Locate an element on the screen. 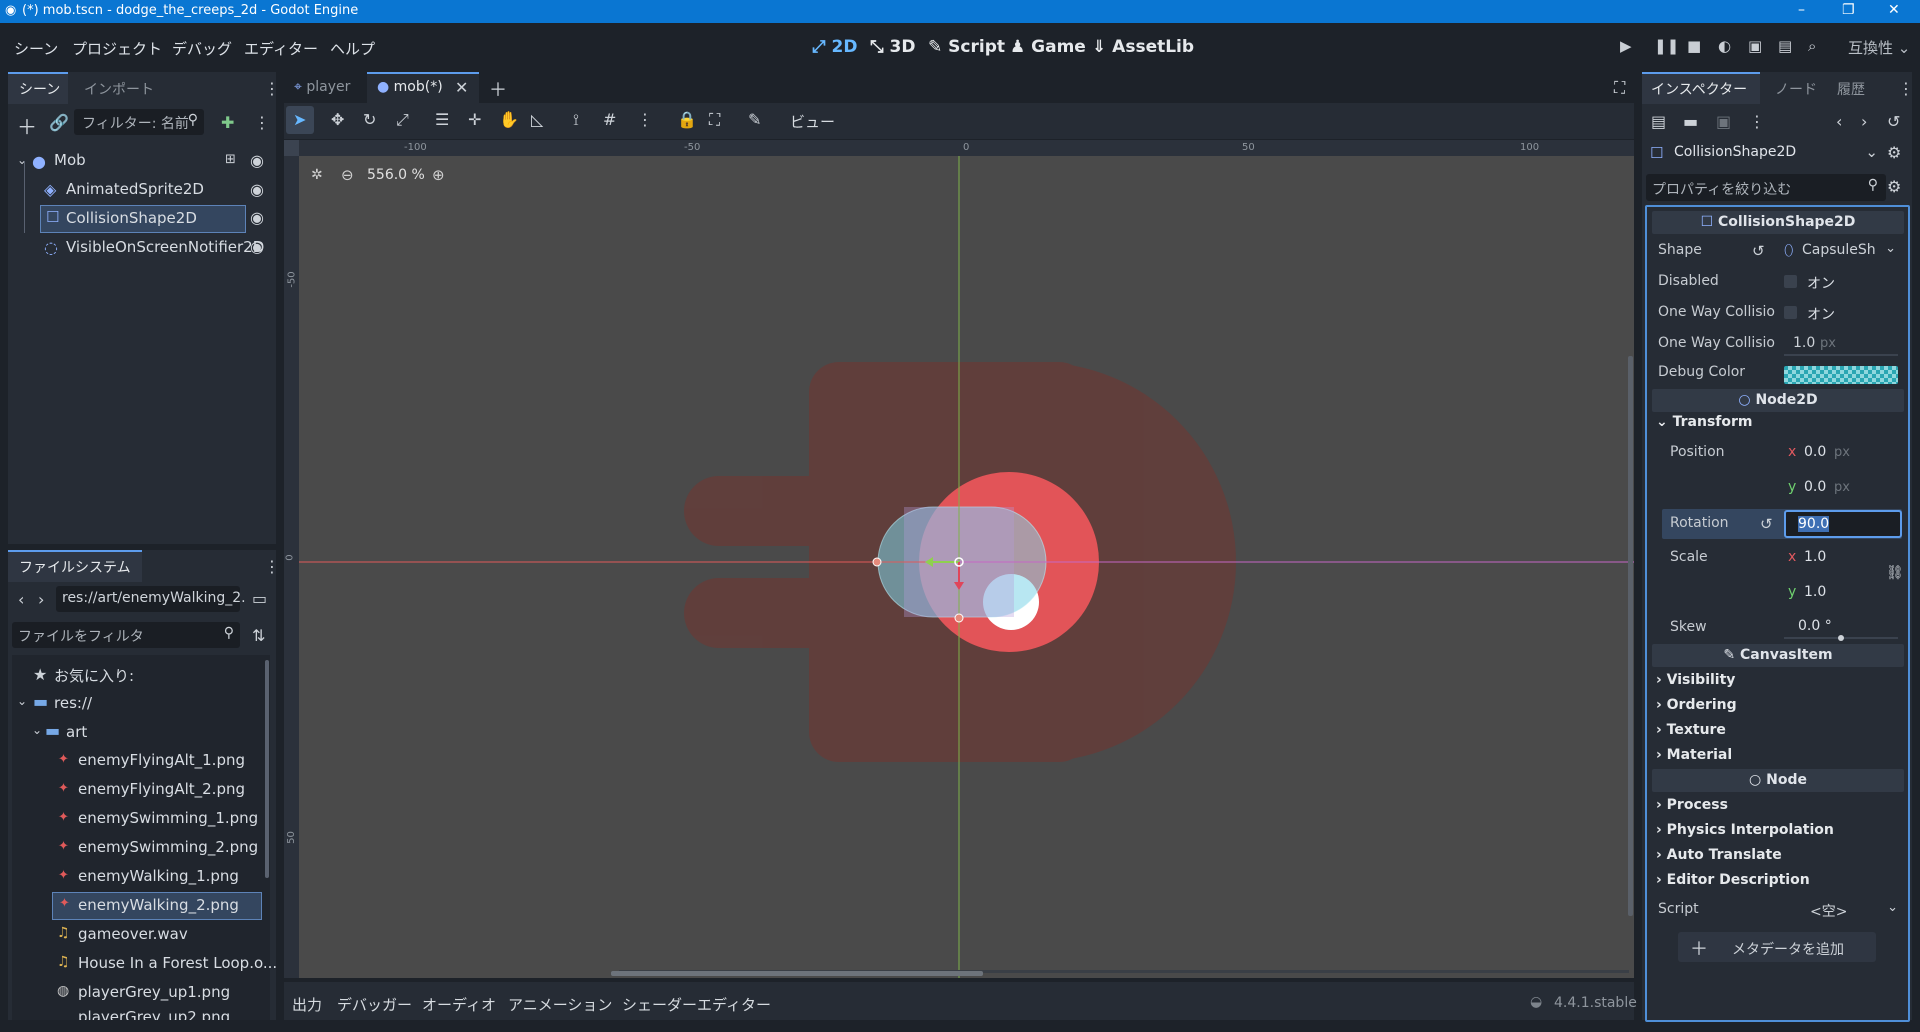 The width and height of the screenshot is (1920, 1032). file-item: enemyFlyingAlt_1.png is located at coordinates (161, 764).